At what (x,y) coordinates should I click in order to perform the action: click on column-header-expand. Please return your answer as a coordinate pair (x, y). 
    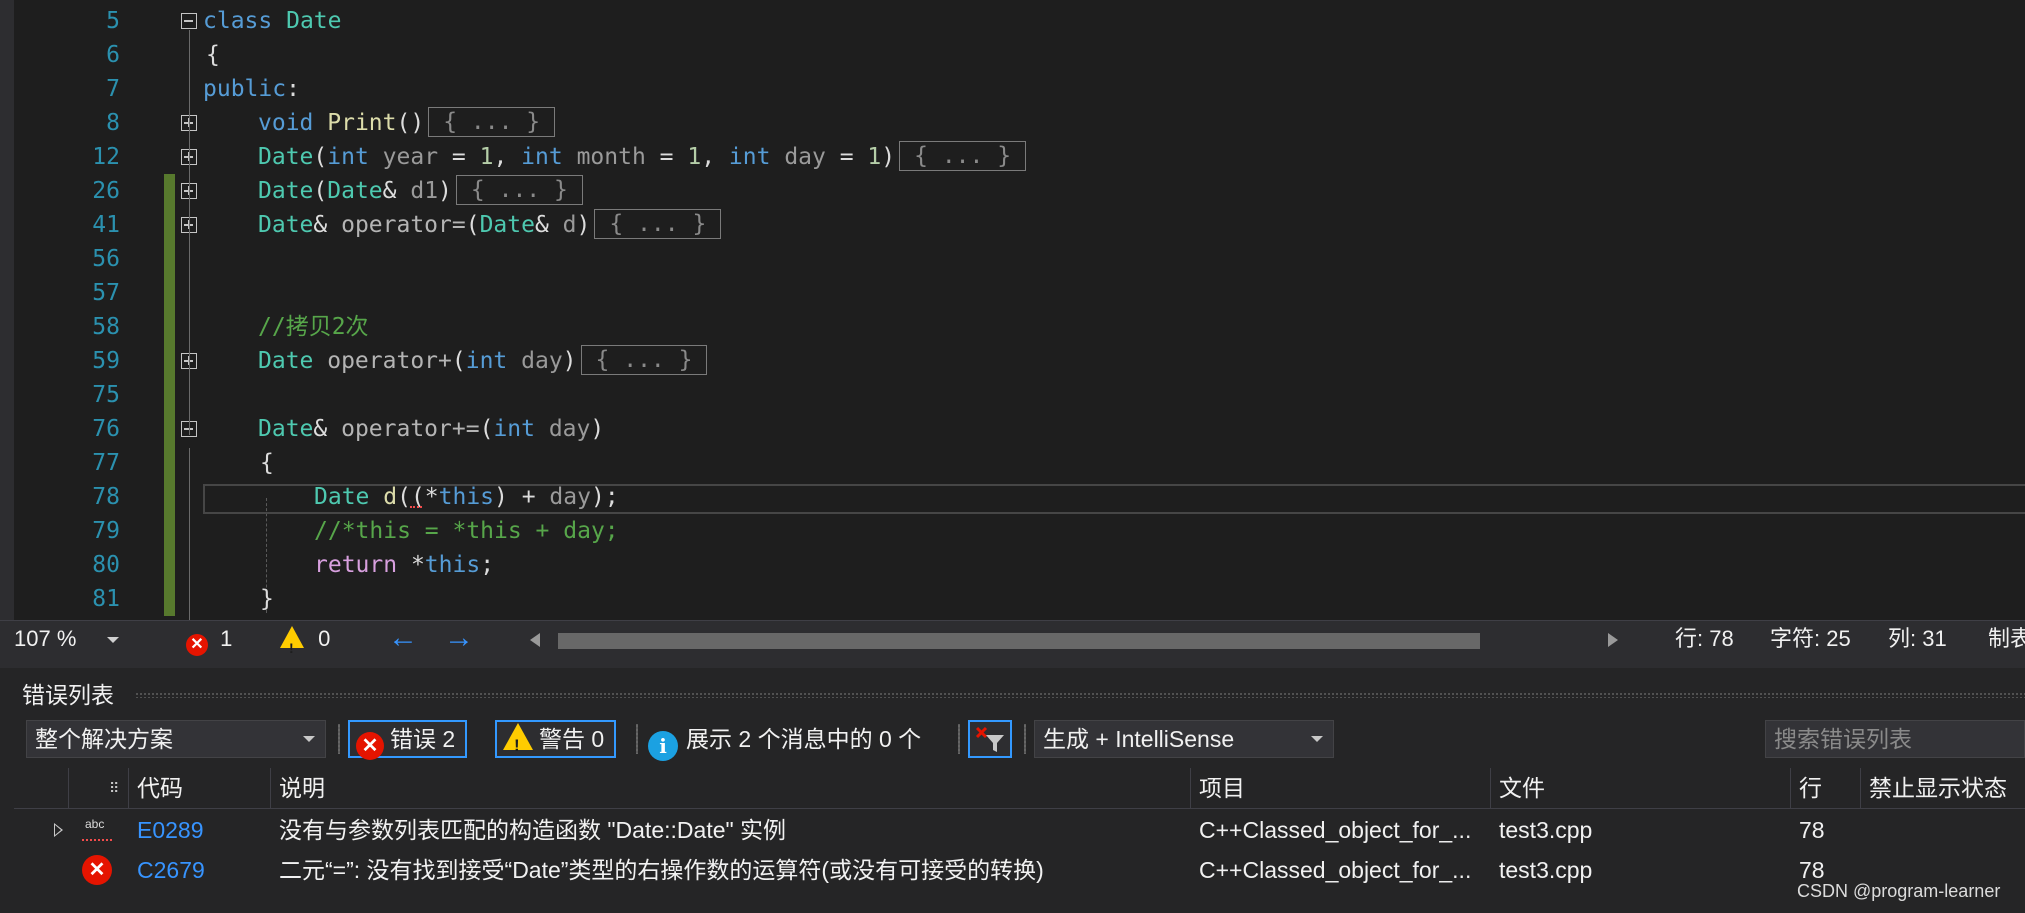
    Looking at the image, I should click on (41, 788).